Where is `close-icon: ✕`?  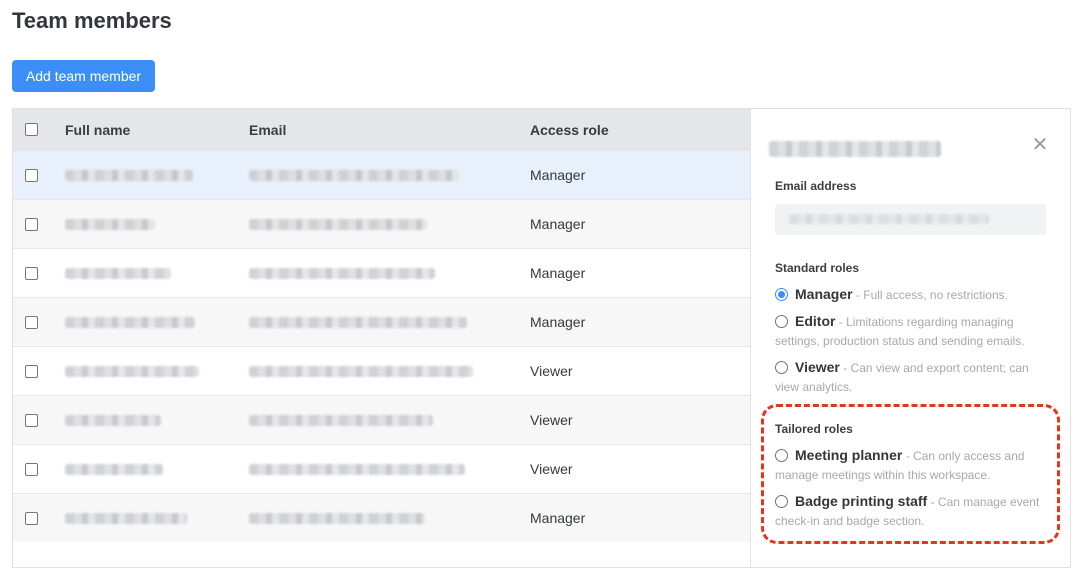 close-icon: ✕ is located at coordinates (1040, 145).